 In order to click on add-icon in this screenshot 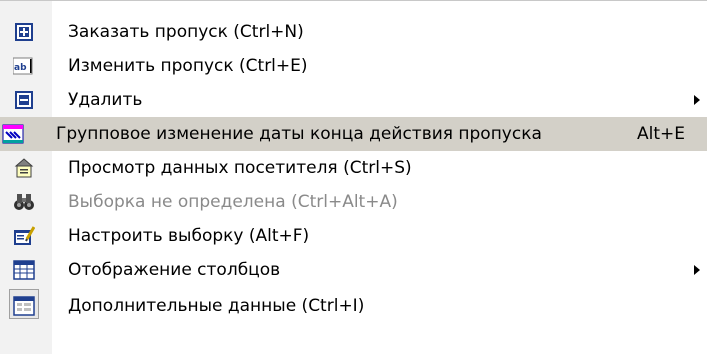, I will do `click(24, 32)`.